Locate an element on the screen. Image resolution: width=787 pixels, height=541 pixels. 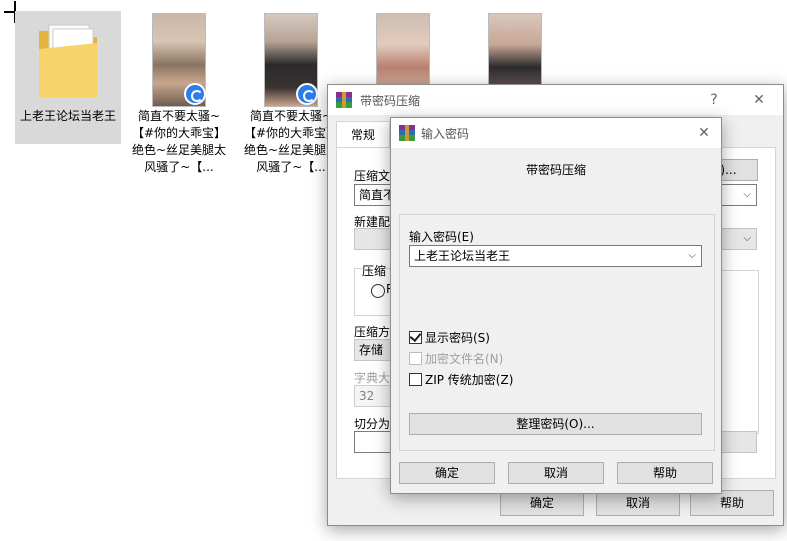
archive-name-label: 压缩文 is located at coordinates (372, 176).